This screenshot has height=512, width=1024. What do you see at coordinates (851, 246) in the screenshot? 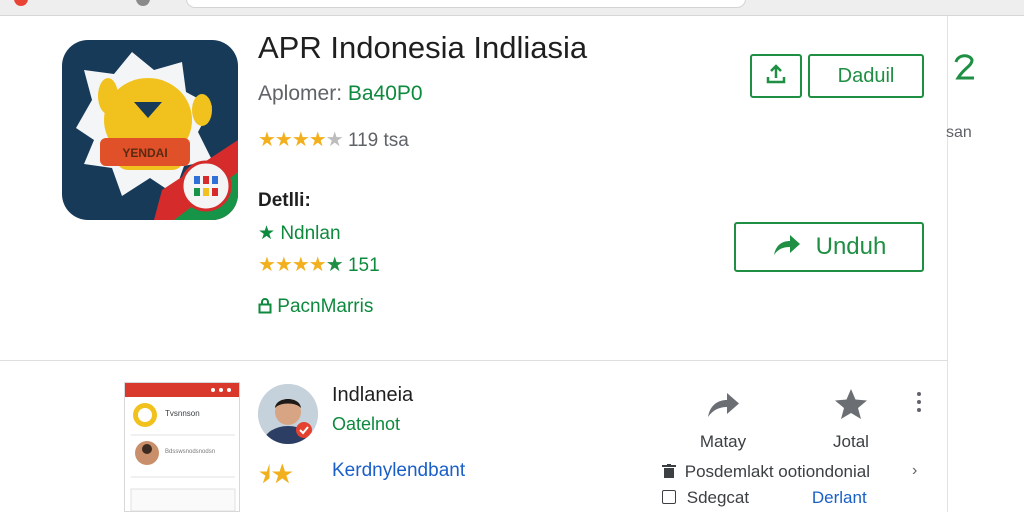
I see `unduh-label: Unduh` at bounding box center [851, 246].